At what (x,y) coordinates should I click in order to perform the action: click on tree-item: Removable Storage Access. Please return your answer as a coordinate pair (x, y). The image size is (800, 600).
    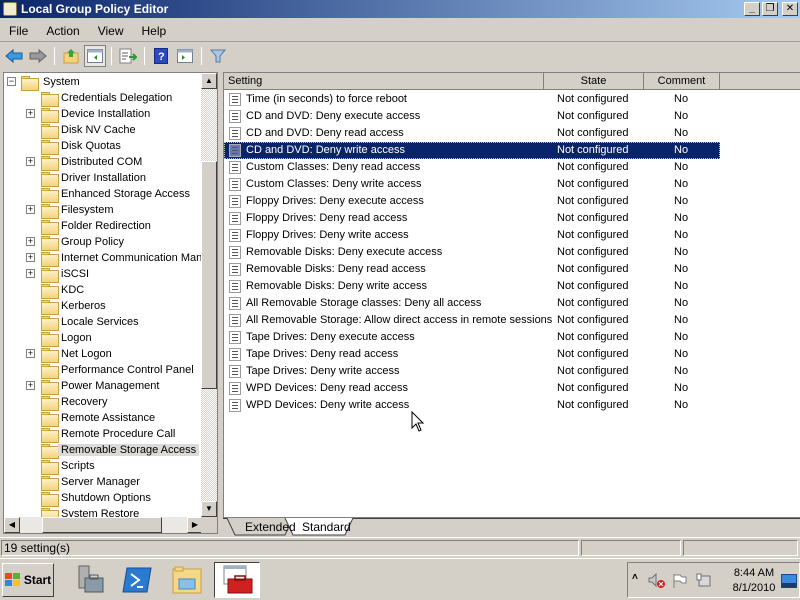
    Looking at the image, I should click on (103, 450).